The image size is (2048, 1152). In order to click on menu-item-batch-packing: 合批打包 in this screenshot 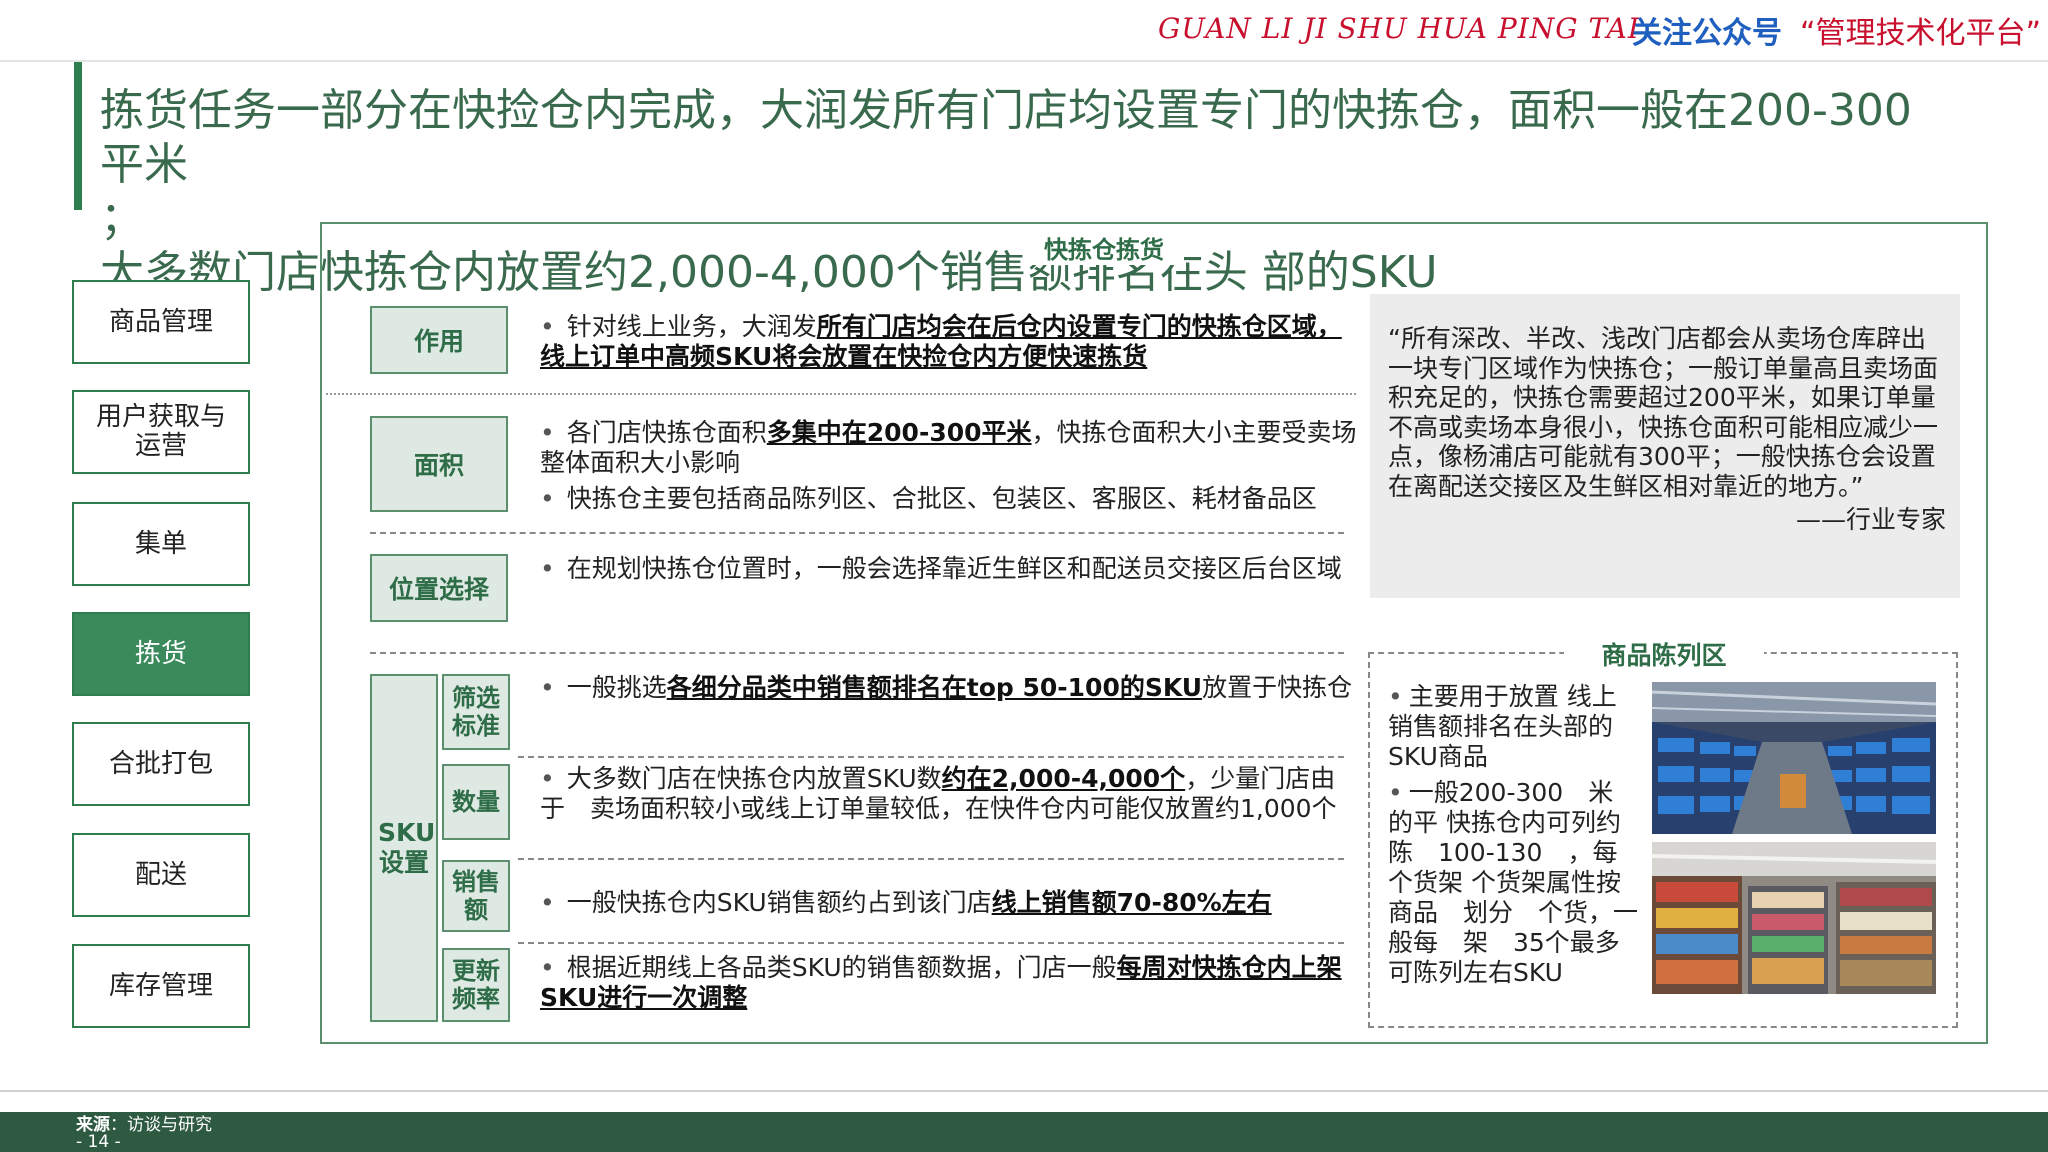, I will do `click(161, 764)`.